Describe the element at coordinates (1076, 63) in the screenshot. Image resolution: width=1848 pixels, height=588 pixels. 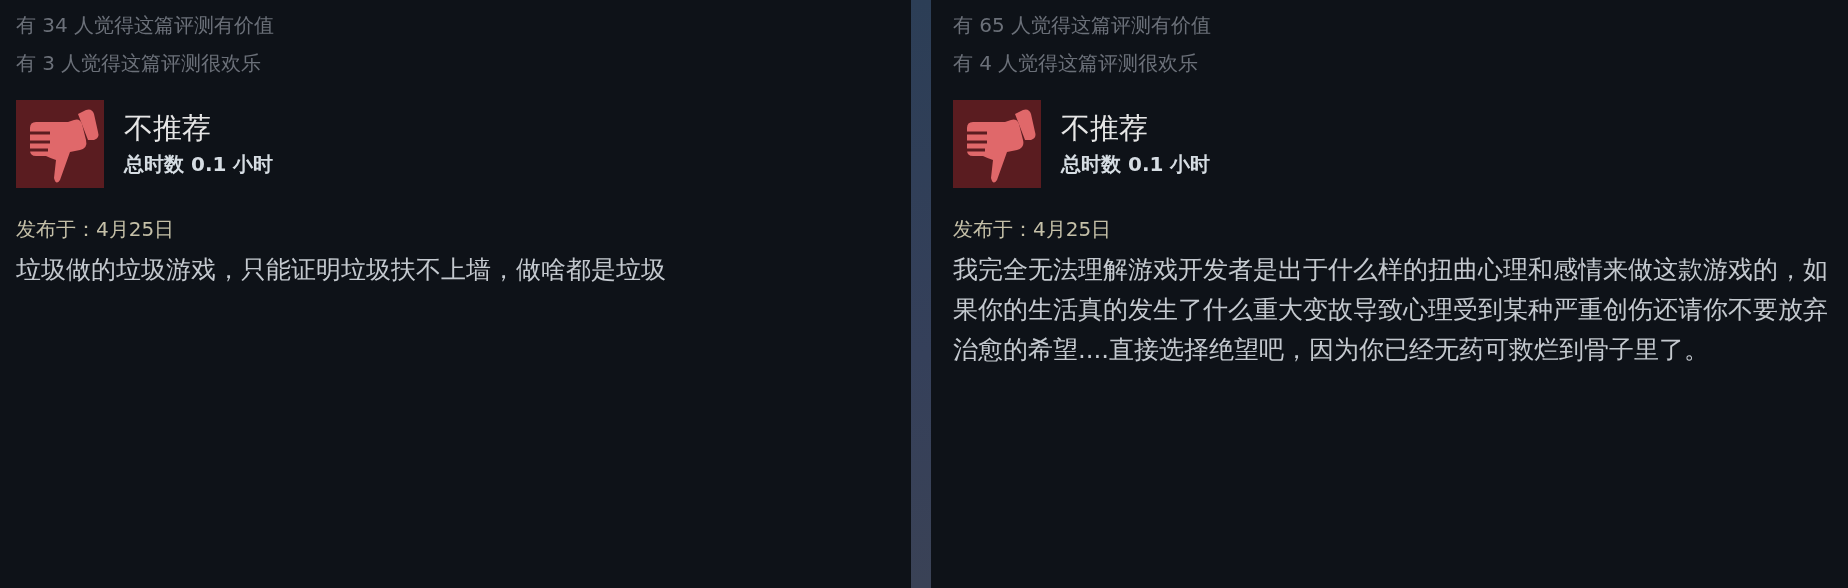
I see `funny-count: 有 4 人觉得这篇评测很欢乐` at that location.